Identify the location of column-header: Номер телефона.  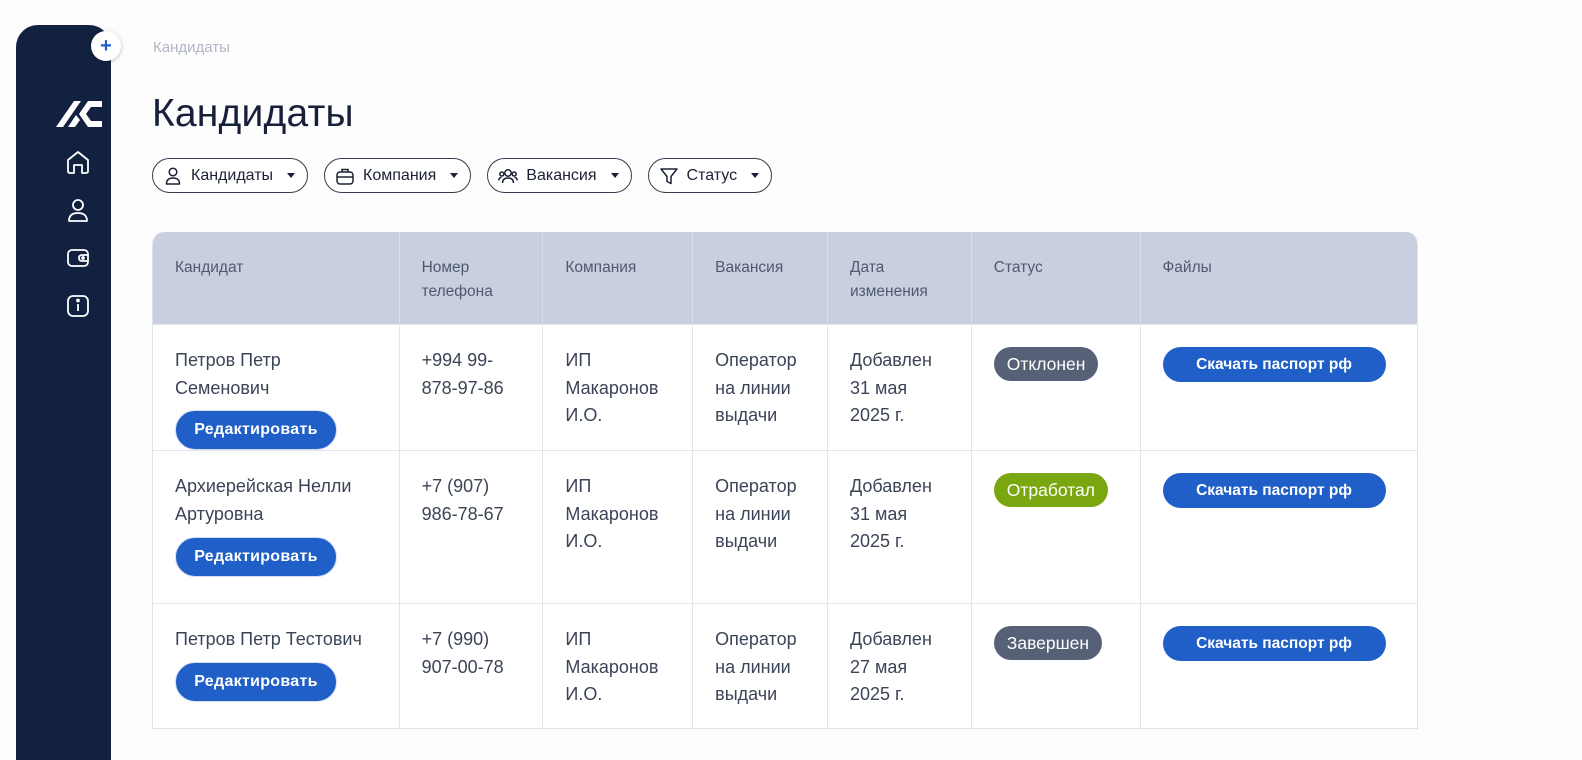
(472, 278).